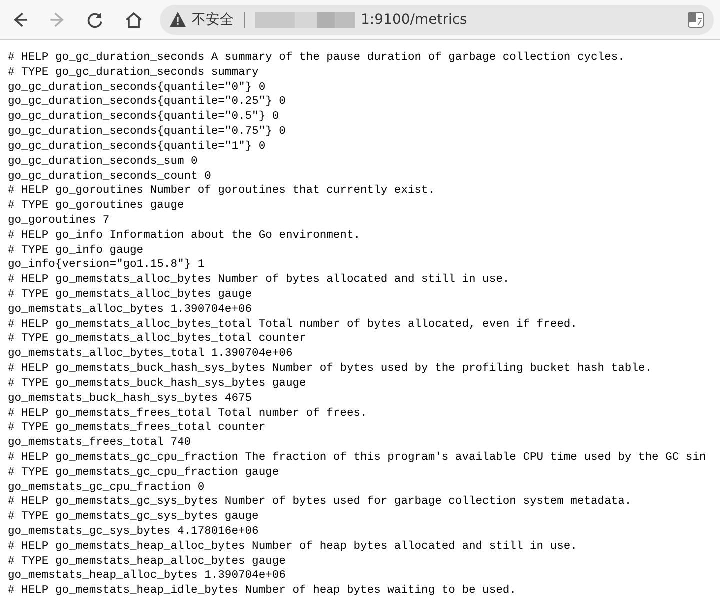 This screenshot has height=602, width=720. I want to click on text-line: # TYPE go_memstats_frees_total counter, so click(137, 428).